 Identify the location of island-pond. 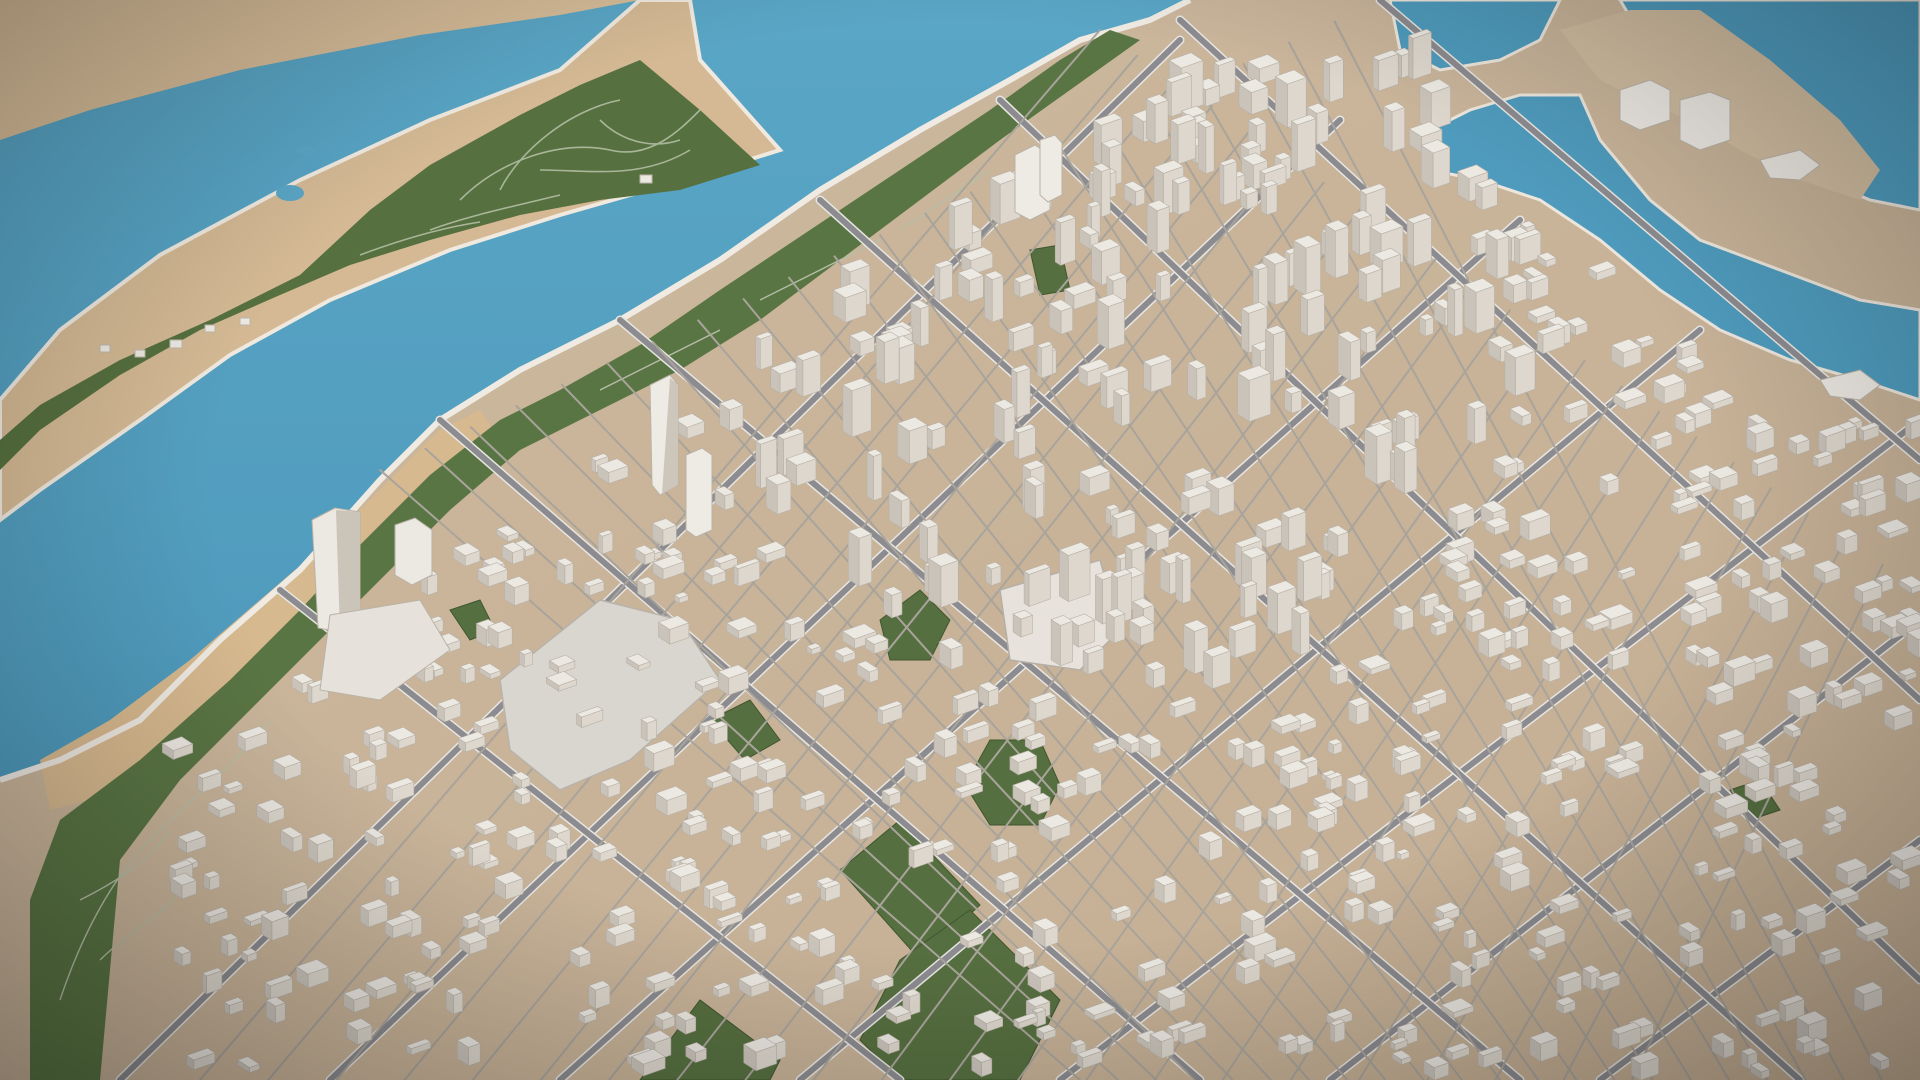
(290, 193).